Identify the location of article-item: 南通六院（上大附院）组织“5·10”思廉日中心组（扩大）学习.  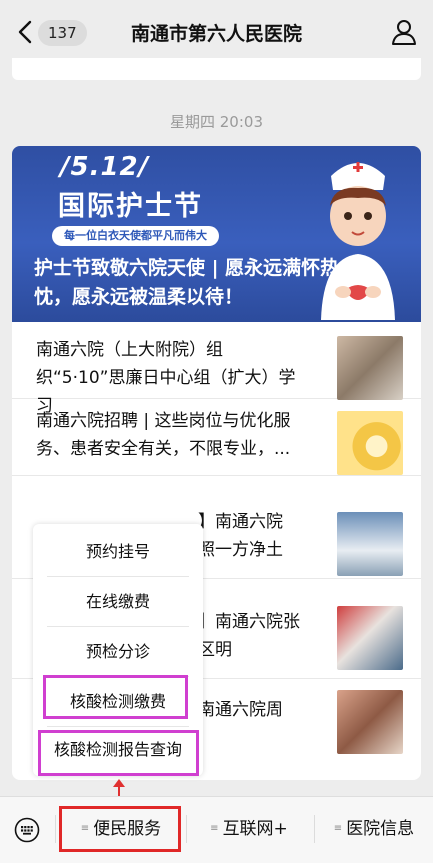
(216, 369).